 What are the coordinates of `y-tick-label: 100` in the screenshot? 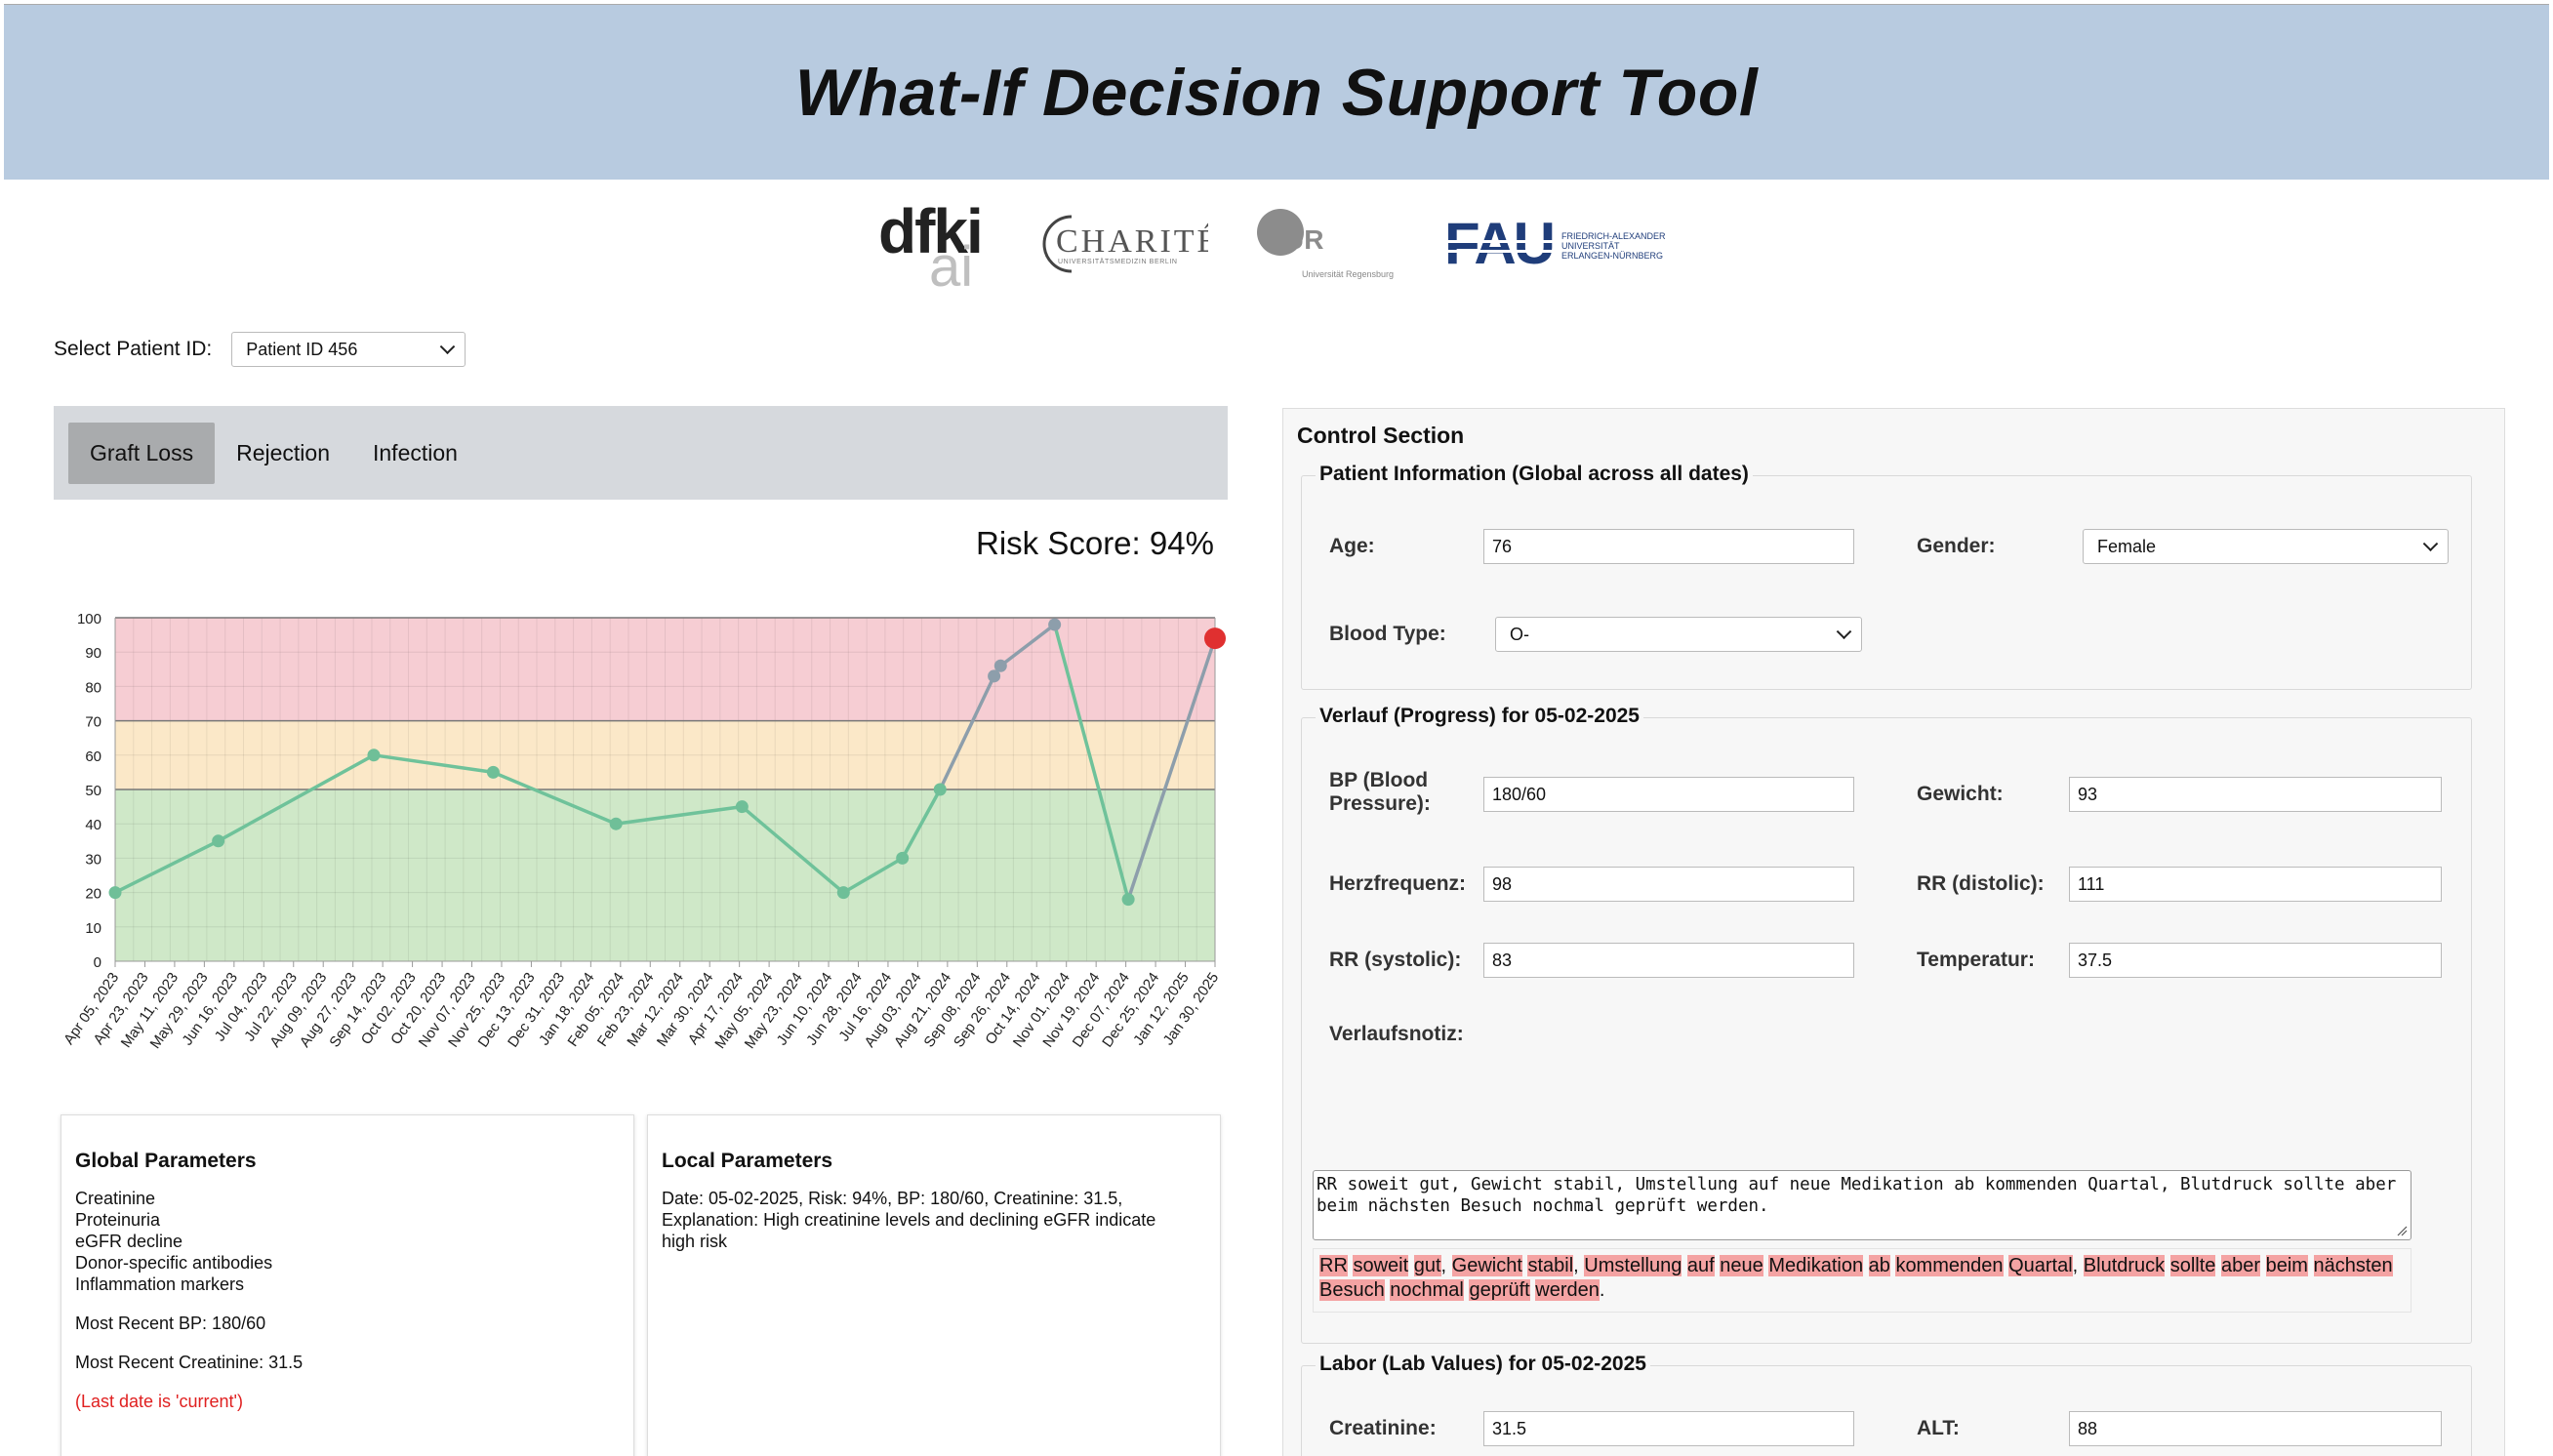 It's located at (89, 619).